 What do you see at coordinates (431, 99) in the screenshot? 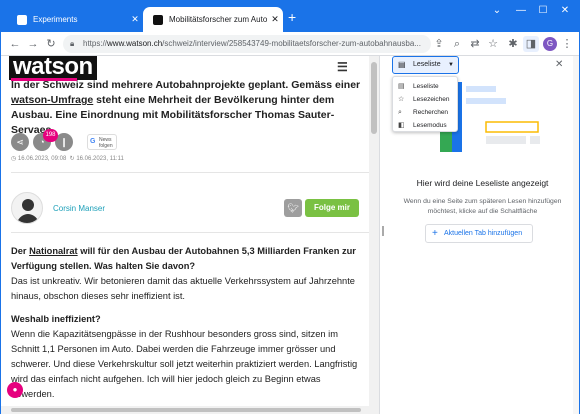
I see `menu-label: Lesezeichen` at bounding box center [431, 99].